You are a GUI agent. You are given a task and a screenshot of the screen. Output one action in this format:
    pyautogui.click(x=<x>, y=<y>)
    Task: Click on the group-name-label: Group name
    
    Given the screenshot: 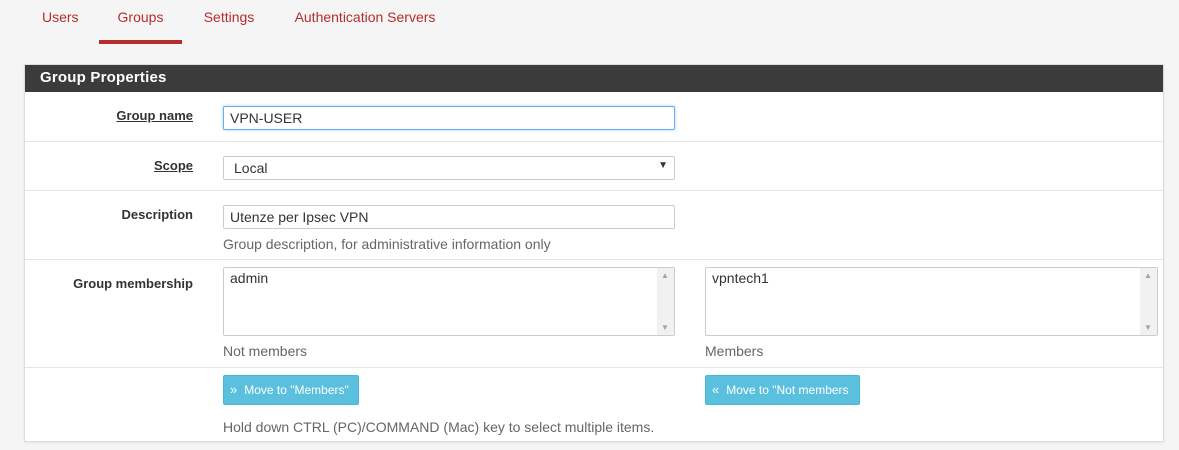 What is the action you would take?
    pyautogui.click(x=154, y=115)
    